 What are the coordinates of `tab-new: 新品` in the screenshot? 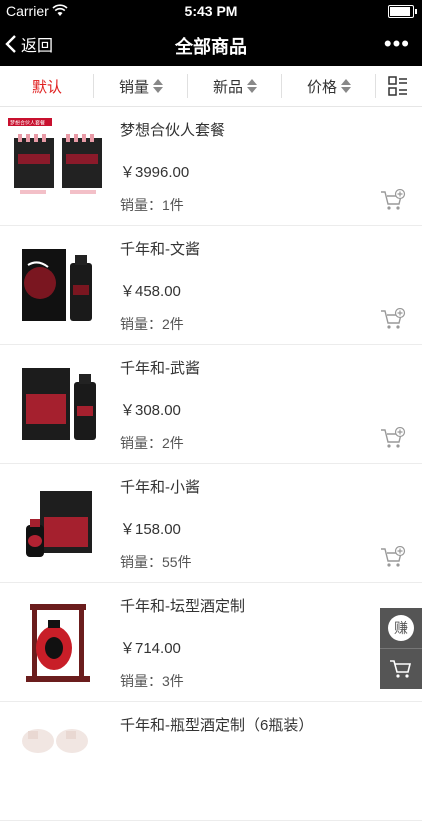 It's located at (235, 86).